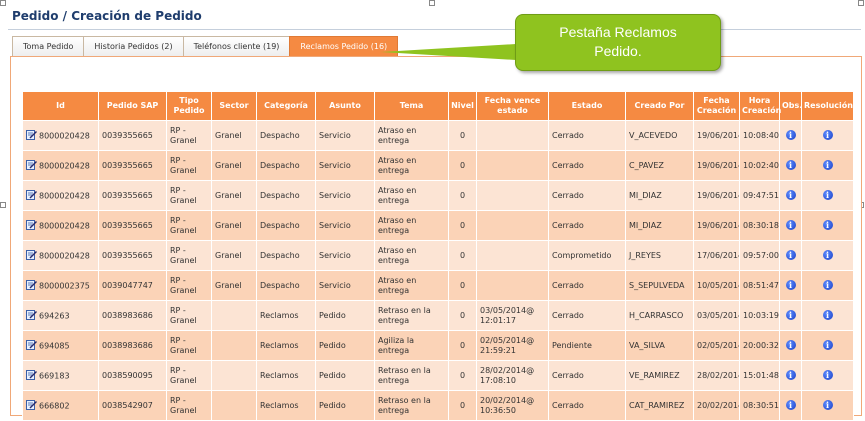 The width and height of the screenshot is (865, 421). I want to click on cell-asunto: Pedido, so click(345, 405).